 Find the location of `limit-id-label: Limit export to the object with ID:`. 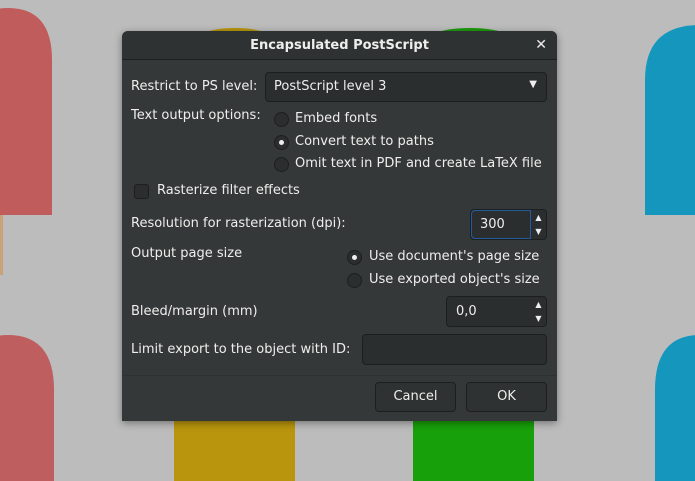

limit-id-label: Limit export to the object with ID: is located at coordinates (241, 349).